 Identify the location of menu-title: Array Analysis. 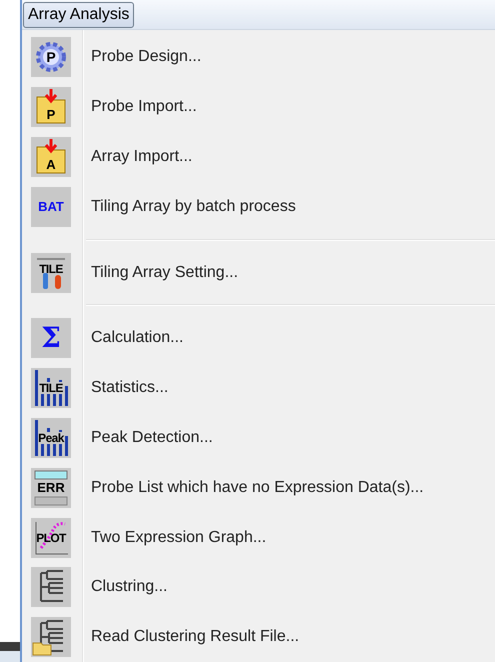
(78, 15).